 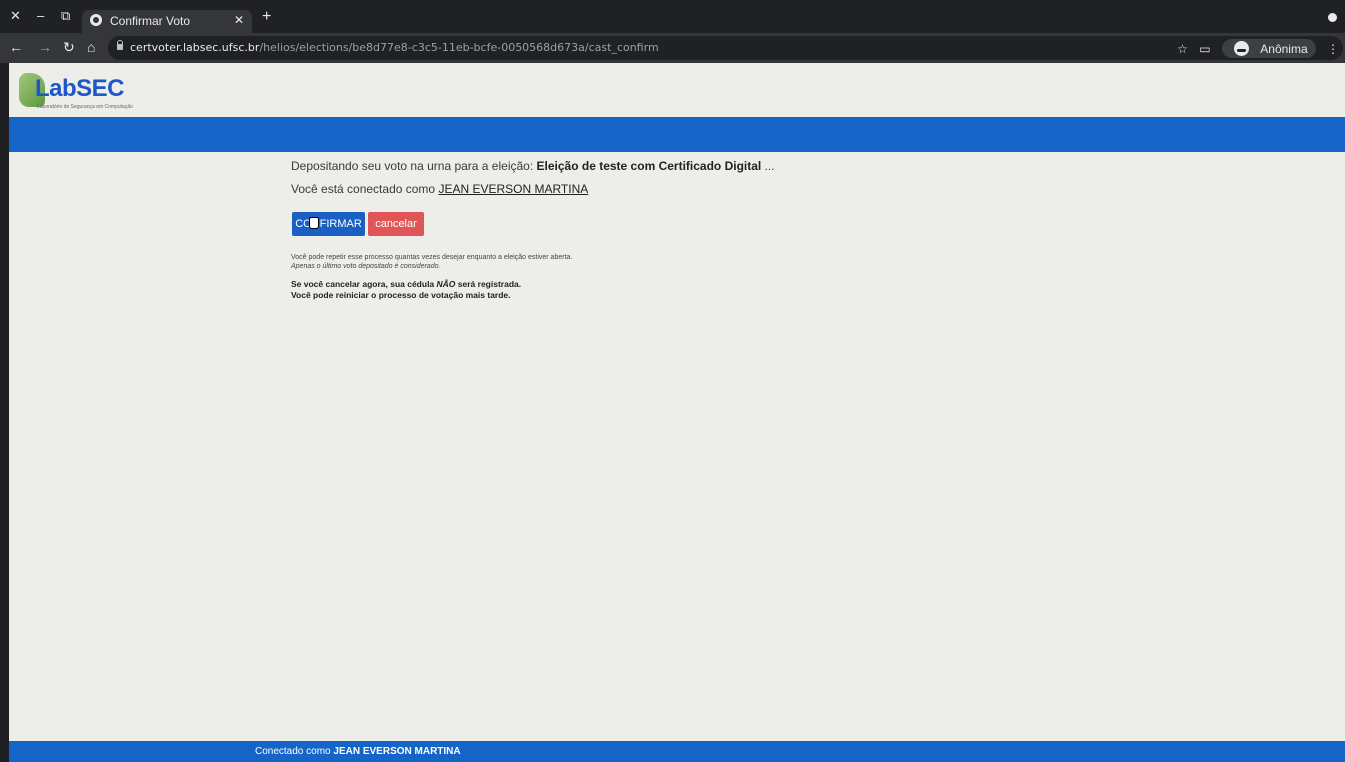 I want to click on action-buttons: CONFIRMAR cancelar, so click(x=641, y=224).